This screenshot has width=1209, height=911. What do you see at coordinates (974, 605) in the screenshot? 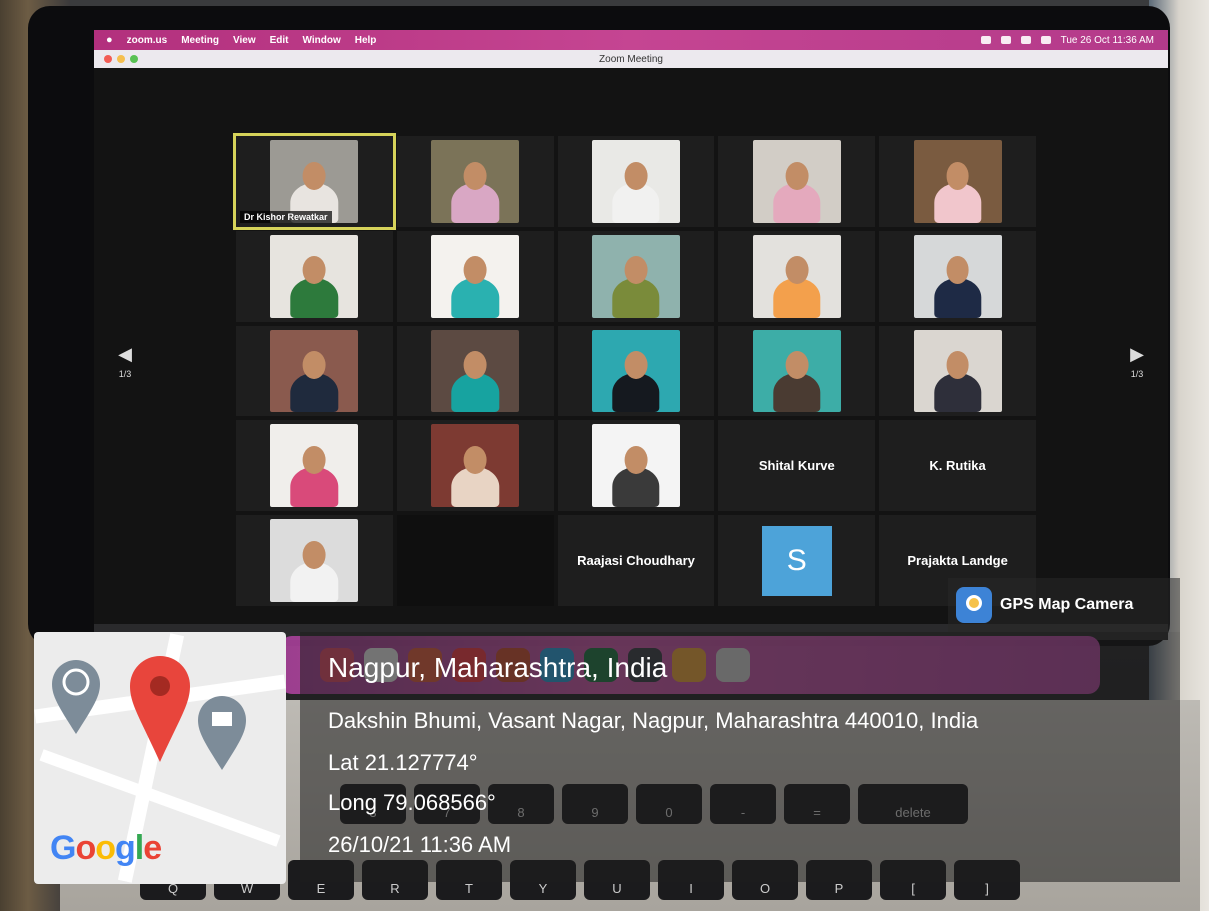
I see `gps-camera-logo-icon` at bounding box center [974, 605].